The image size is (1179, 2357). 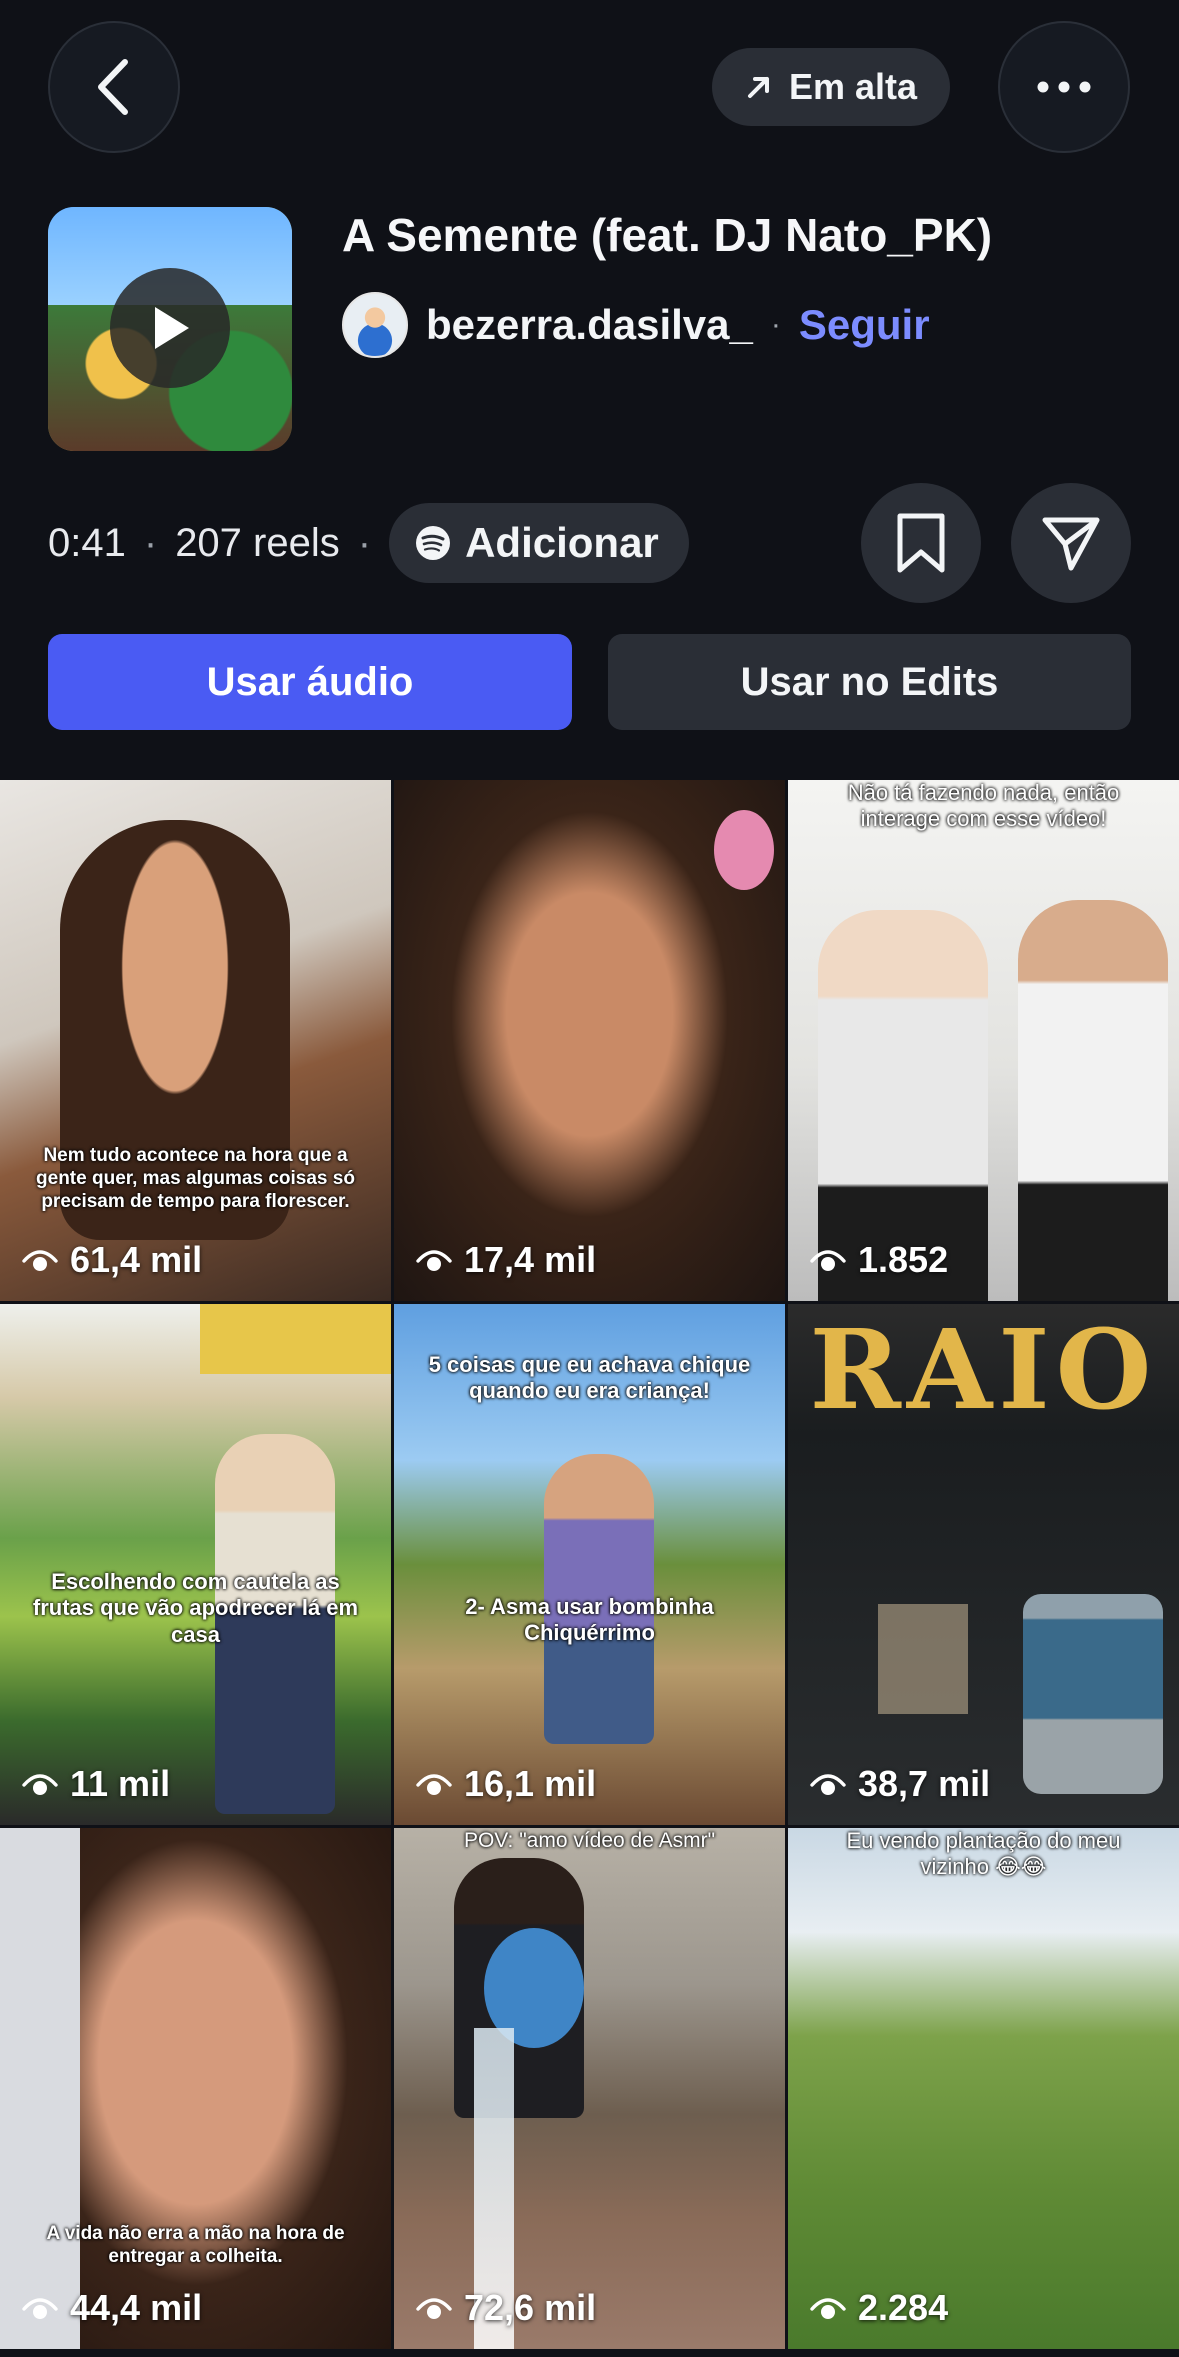 What do you see at coordinates (136, 1259) in the screenshot?
I see `view-count-value: 61,4 mil` at bounding box center [136, 1259].